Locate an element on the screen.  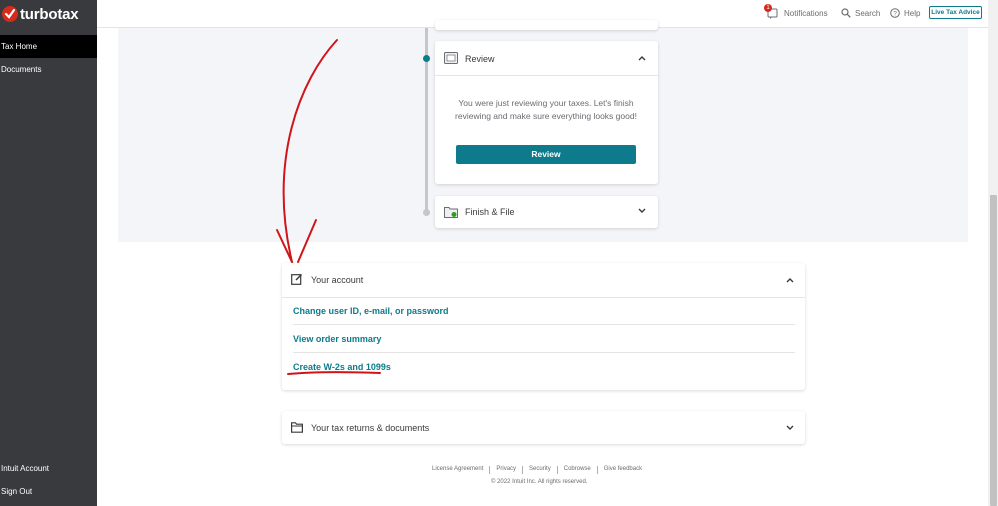
checkmark-logo-icon is located at coordinates (10, 14).